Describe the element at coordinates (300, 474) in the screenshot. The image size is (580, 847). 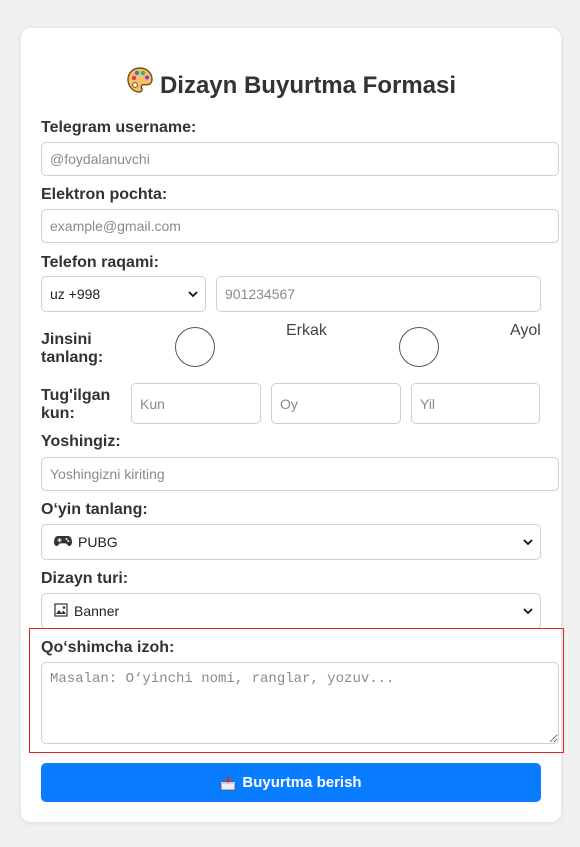
I see `age-input` at that location.